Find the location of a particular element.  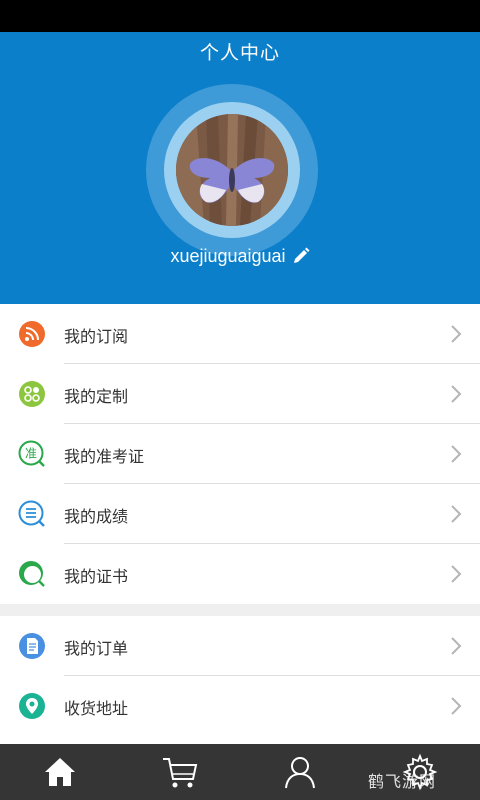

home-icon is located at coordinates (60, 772).